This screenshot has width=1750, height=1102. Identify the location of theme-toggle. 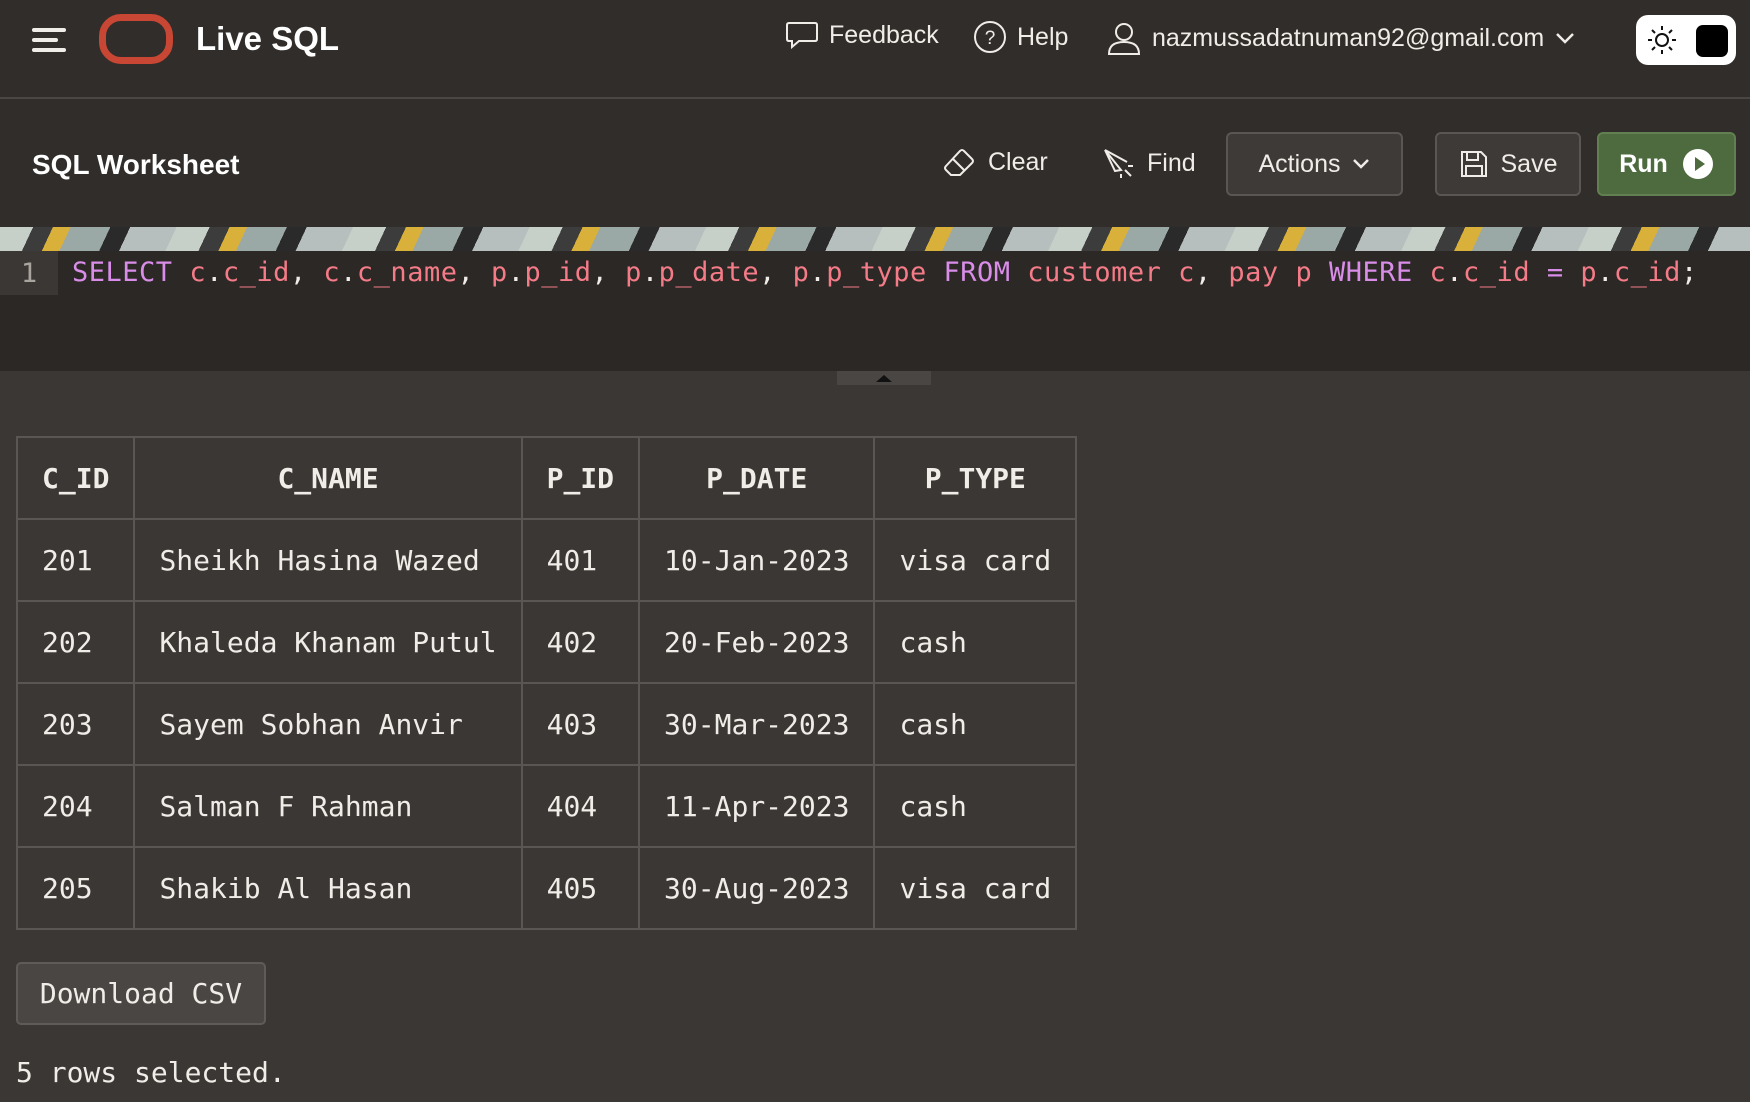
(1686, 40).